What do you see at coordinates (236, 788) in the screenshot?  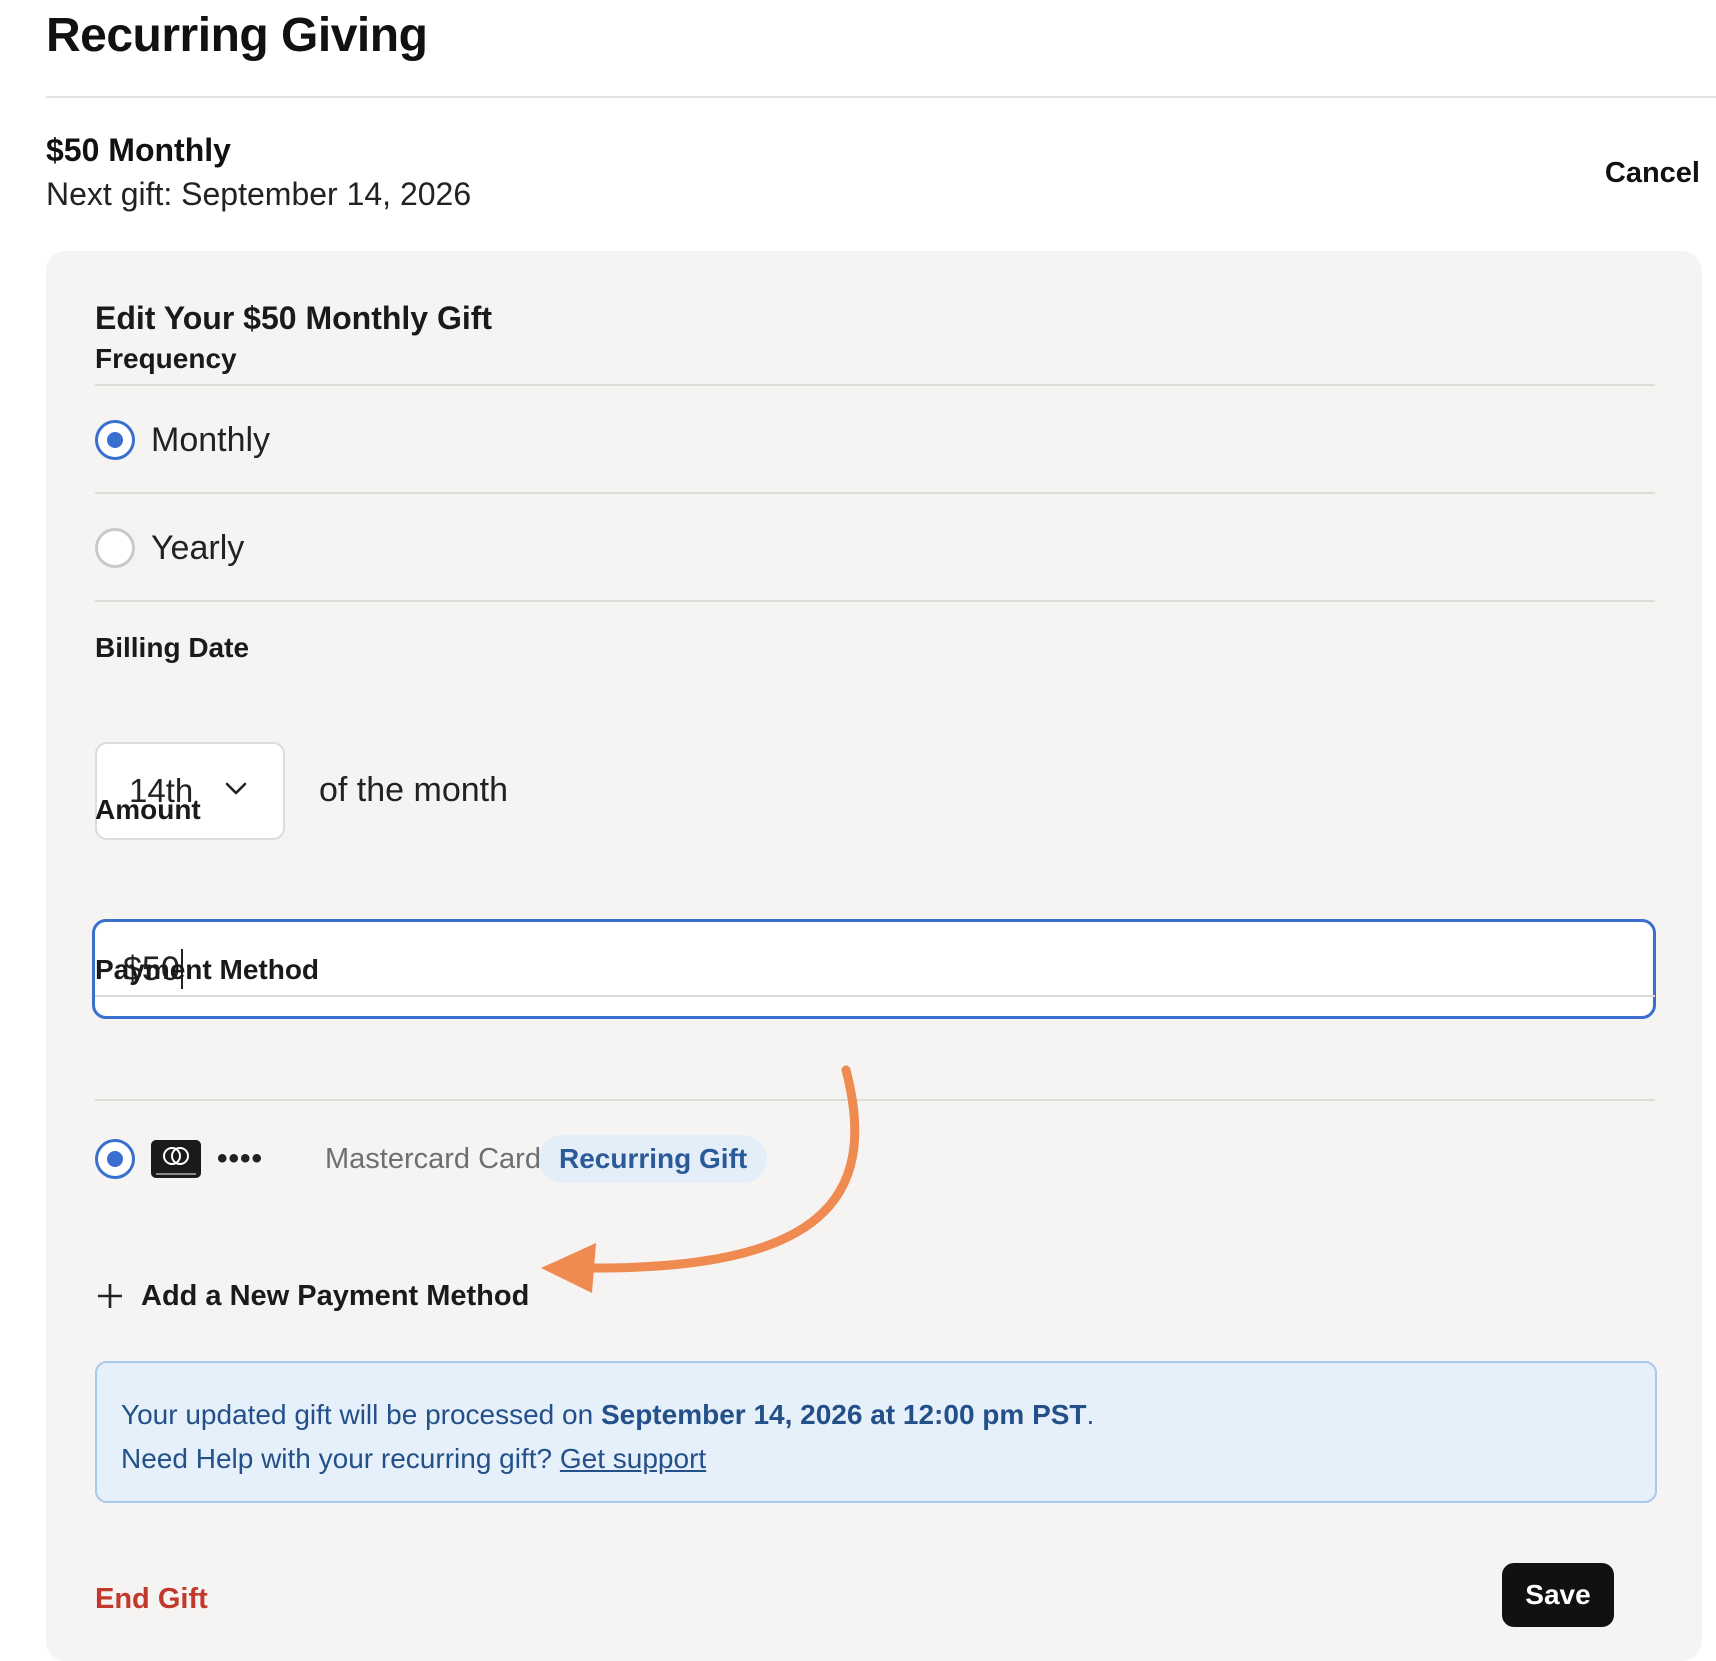 I see `chevron-down-icon` at bounding box center [236, 788].